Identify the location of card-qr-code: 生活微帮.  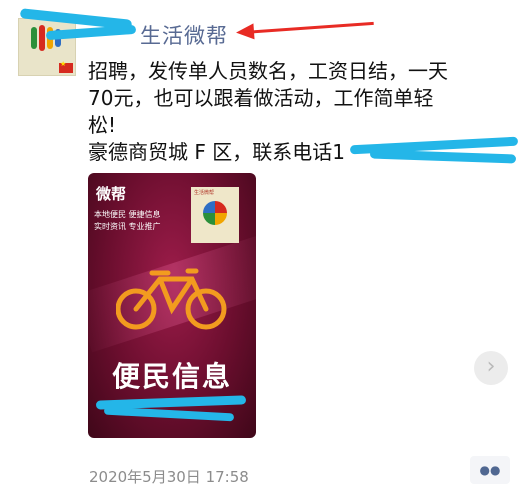
(215, 215).